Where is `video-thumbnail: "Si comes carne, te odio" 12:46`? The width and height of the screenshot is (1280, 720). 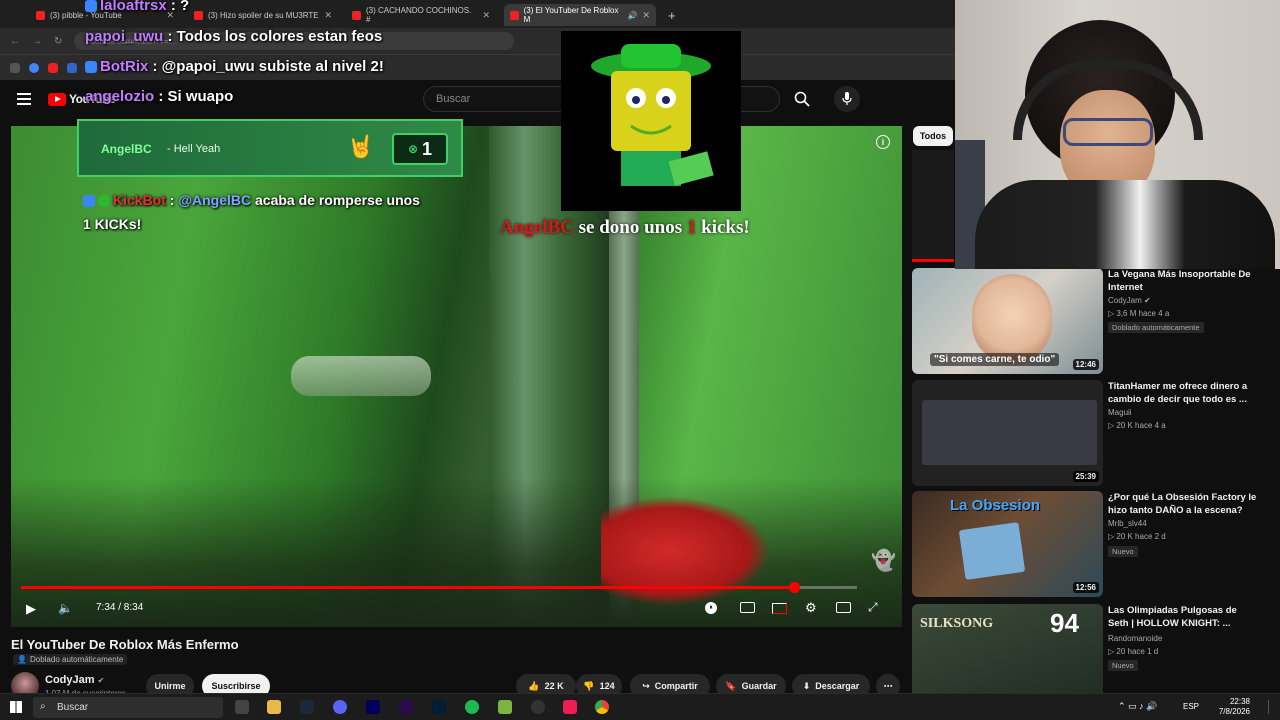 video-thumbnail: "Si comes carne, te odio" 12:46 is located at coordinates (1007, 321).